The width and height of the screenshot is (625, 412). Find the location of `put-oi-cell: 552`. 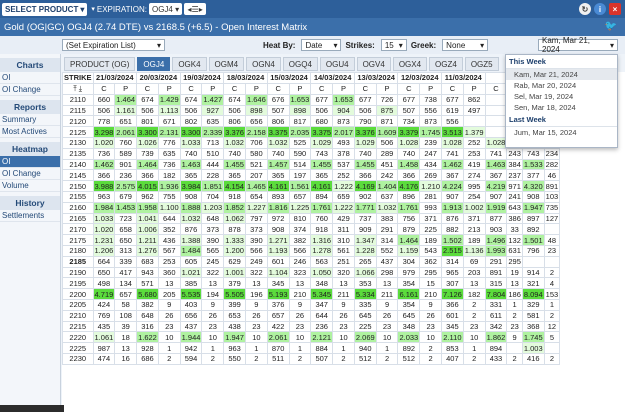

put-oi-cell: 552 is located at coordinates (387, 250).